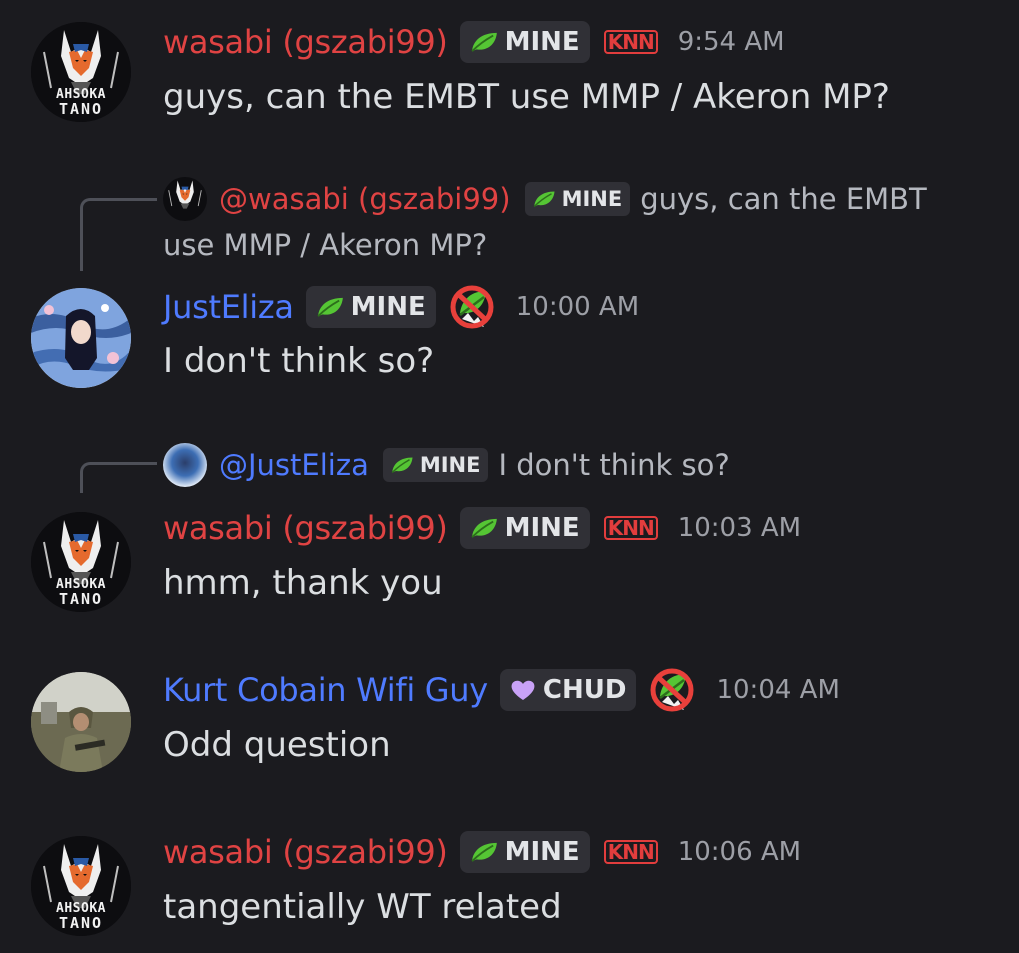  I want to click on reply-username: @JustEliza, so click(294, 465).